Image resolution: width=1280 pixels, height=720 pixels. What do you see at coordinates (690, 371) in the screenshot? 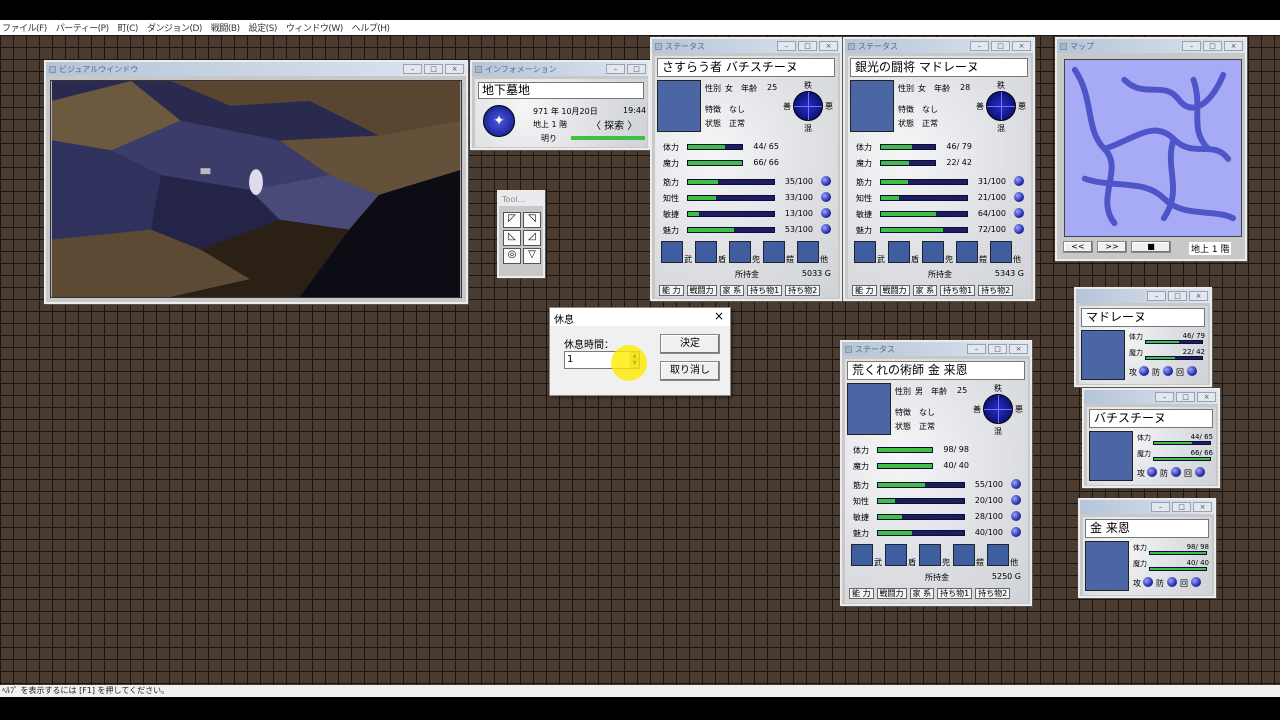
I see `cancel-button: 取り消し` at bounding box center [690, 371].